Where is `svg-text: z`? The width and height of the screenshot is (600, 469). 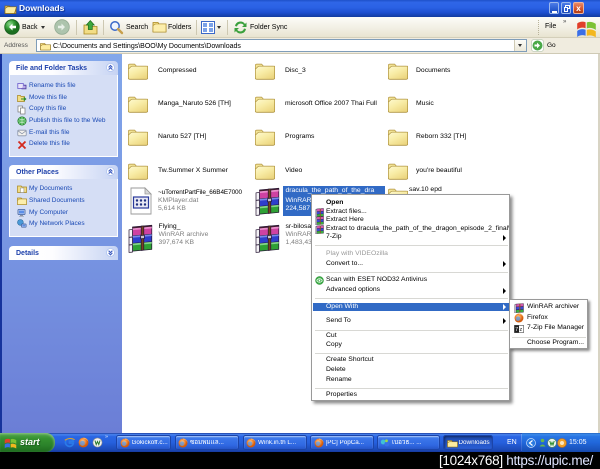
svg-text: z is located at coordinates (520, 330).